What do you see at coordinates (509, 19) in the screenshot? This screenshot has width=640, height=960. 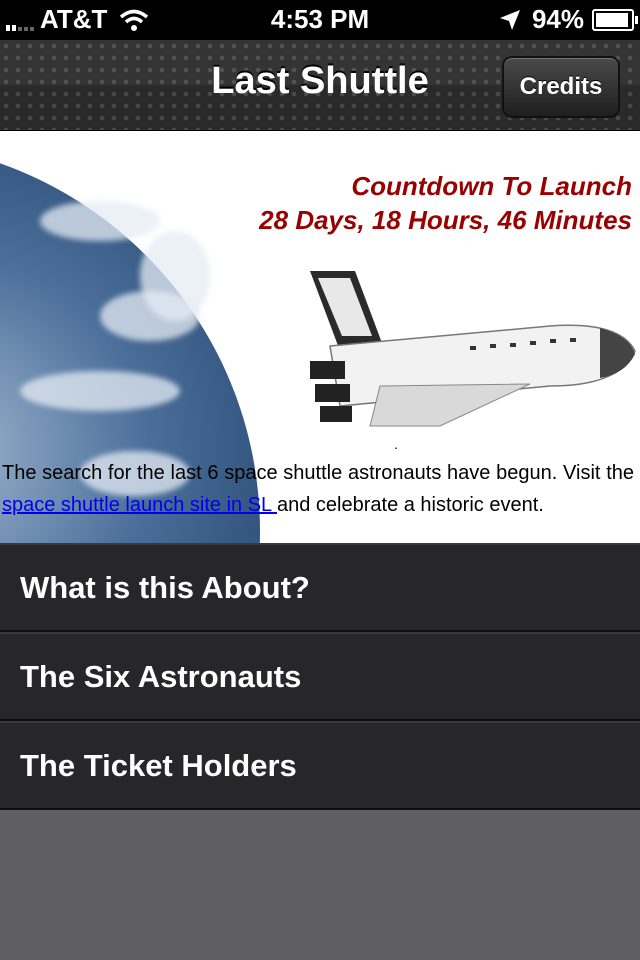 I see `location-arrow-icon` at bounding box center [509, 19].